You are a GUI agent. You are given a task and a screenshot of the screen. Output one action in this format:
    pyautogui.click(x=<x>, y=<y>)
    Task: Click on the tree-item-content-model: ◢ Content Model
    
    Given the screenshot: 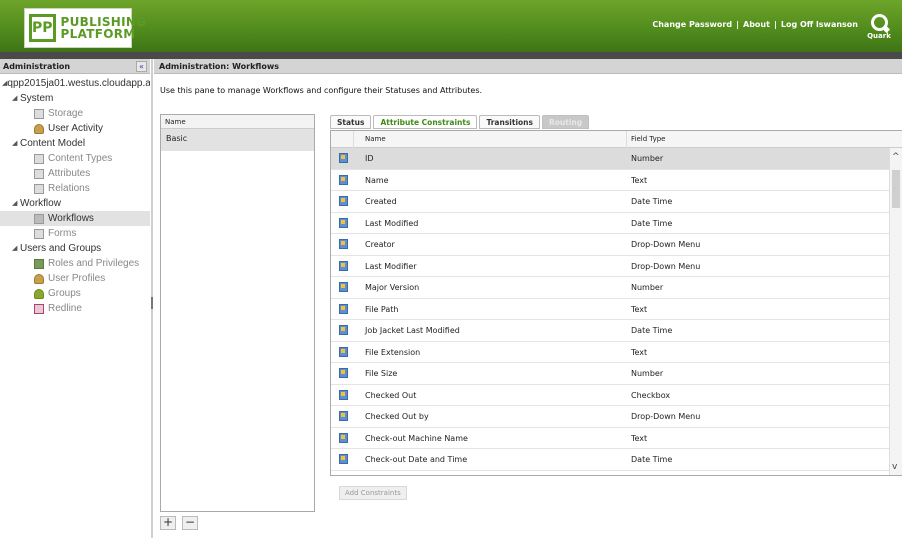 What is the action you would take?
    pyautogui.click(x=75, y=143)
    